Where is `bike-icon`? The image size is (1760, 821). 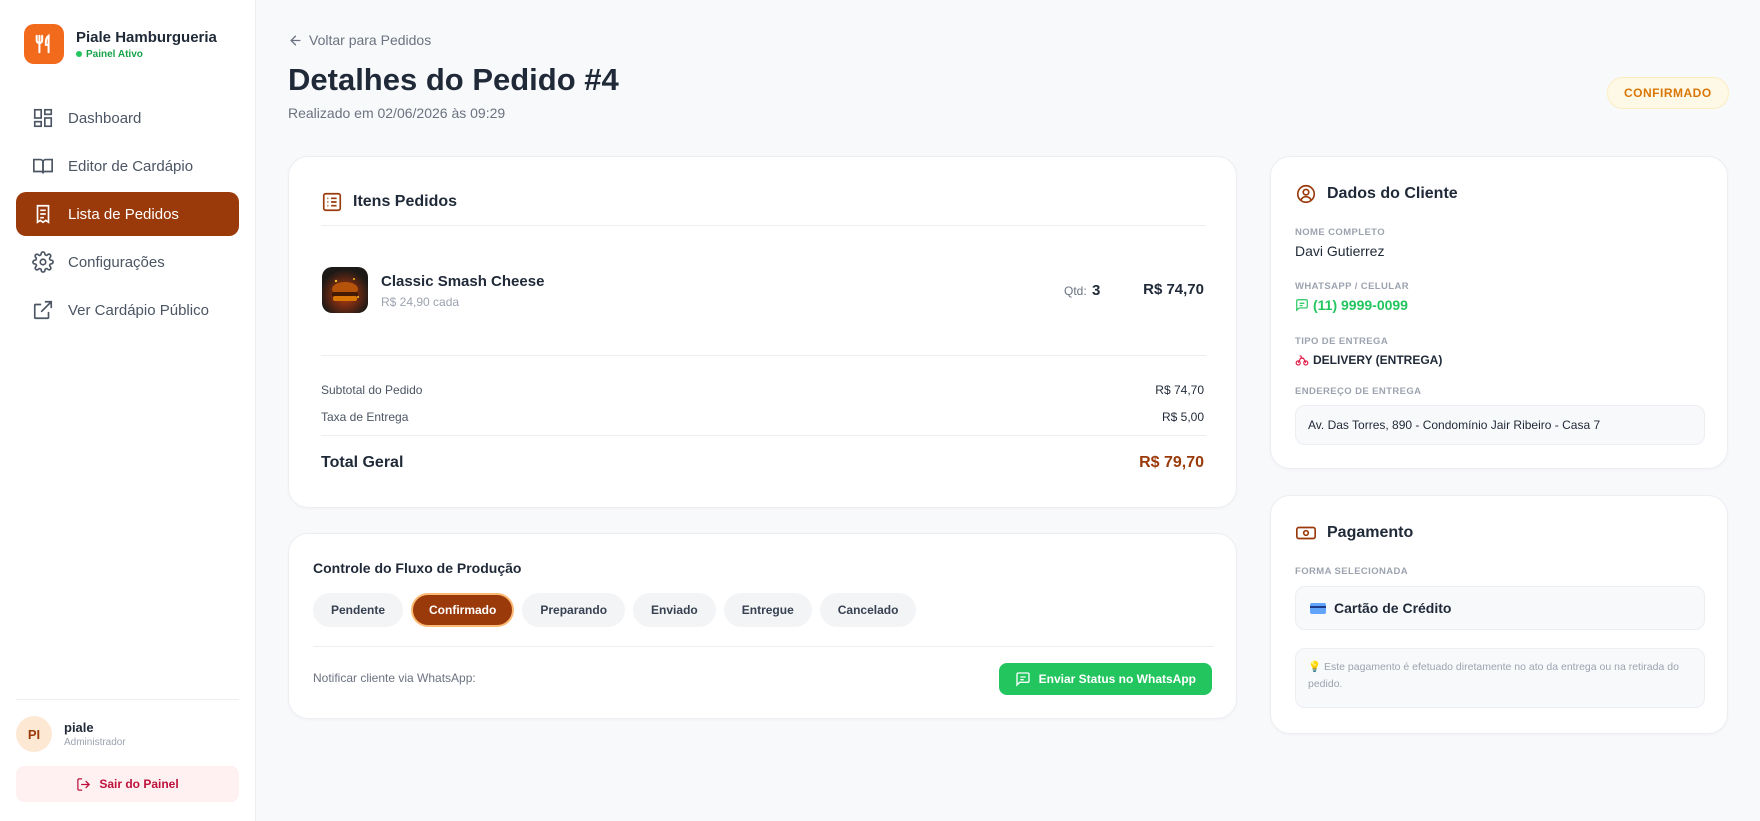 bike-icon is located at coordinates (1302, 360).